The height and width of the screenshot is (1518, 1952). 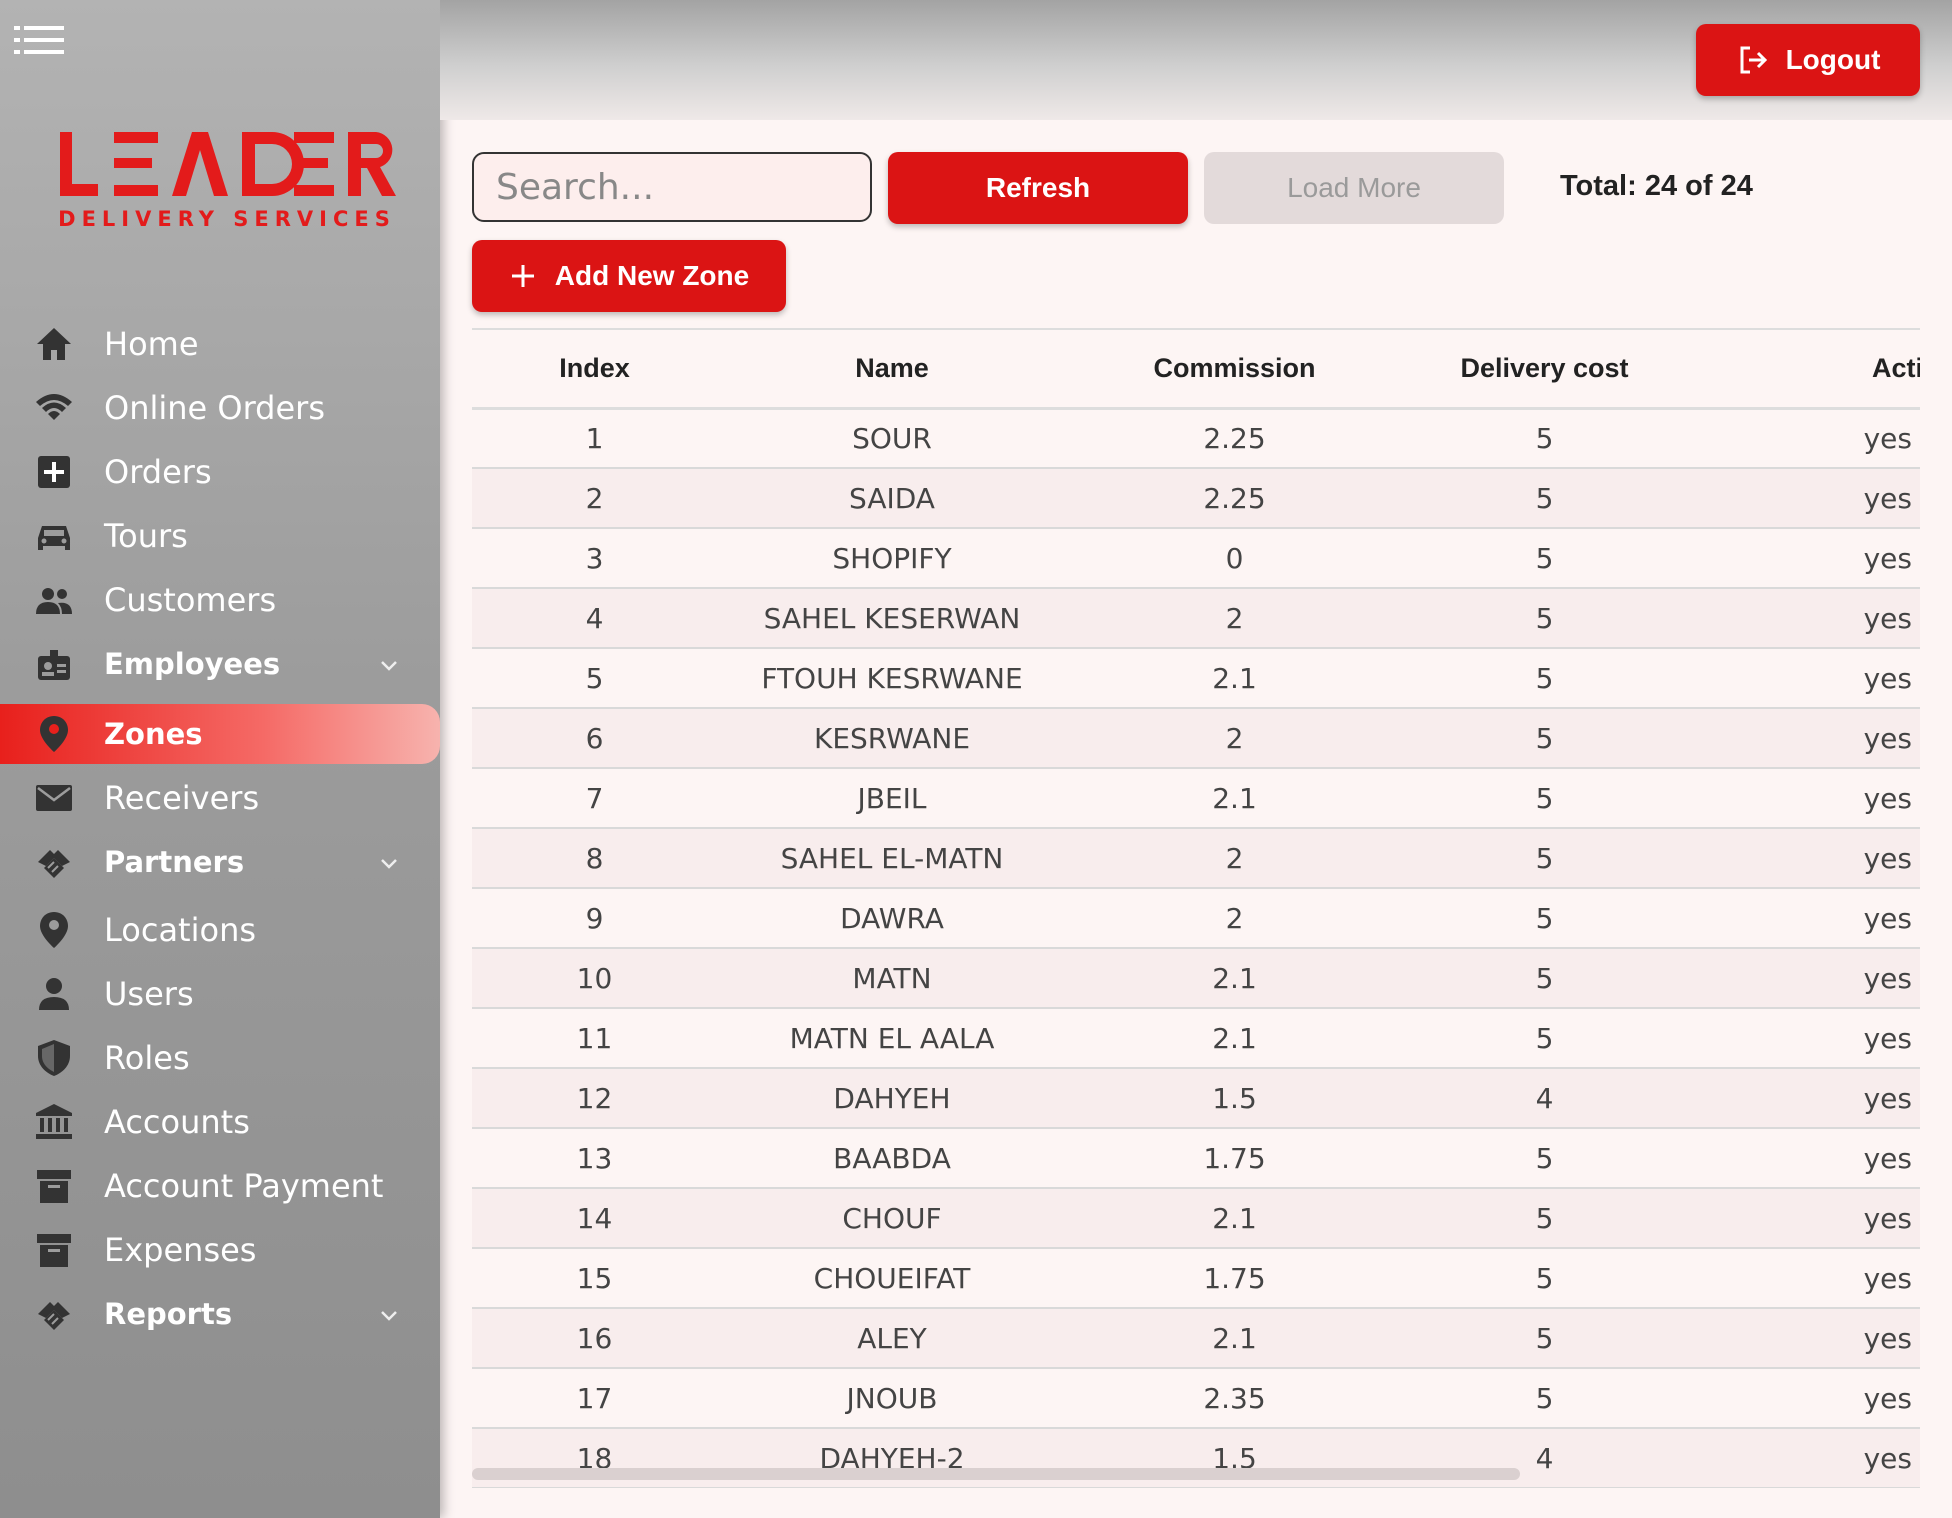 What do you see at coordinates (220, 1186) in the screenshot?
I see `sidebar-item-account-payment: Account Payment` at bounding box center [220, 1186].